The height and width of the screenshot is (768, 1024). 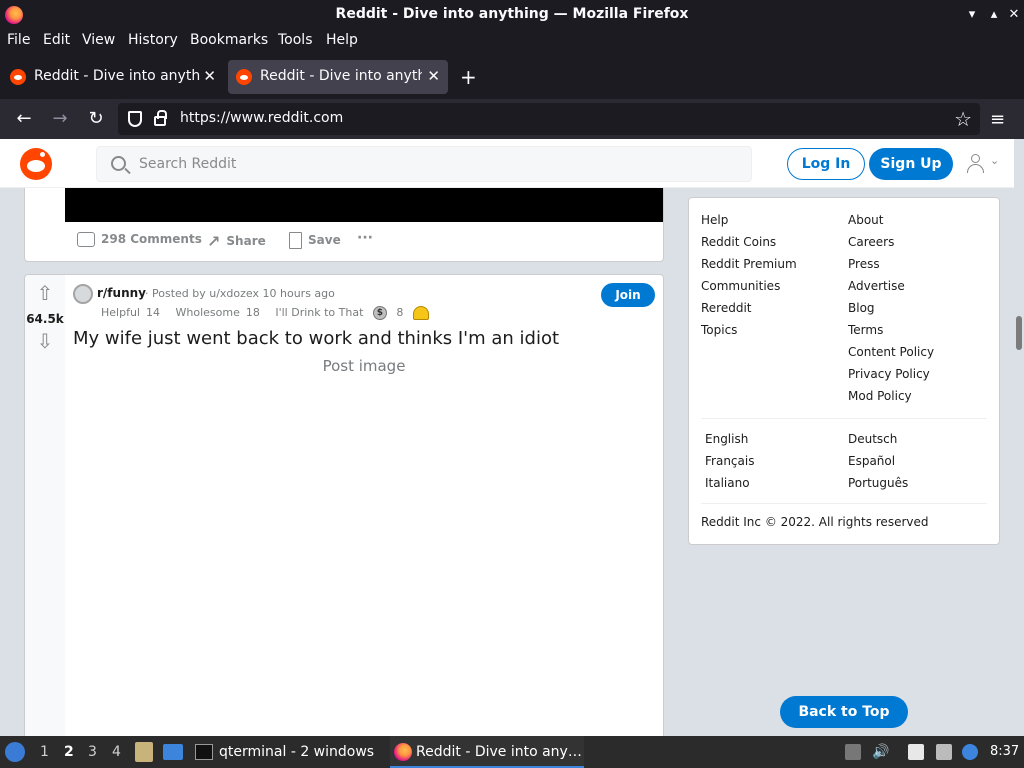 I want to click on menu-edit: Edit, so click(x=56, y=40).